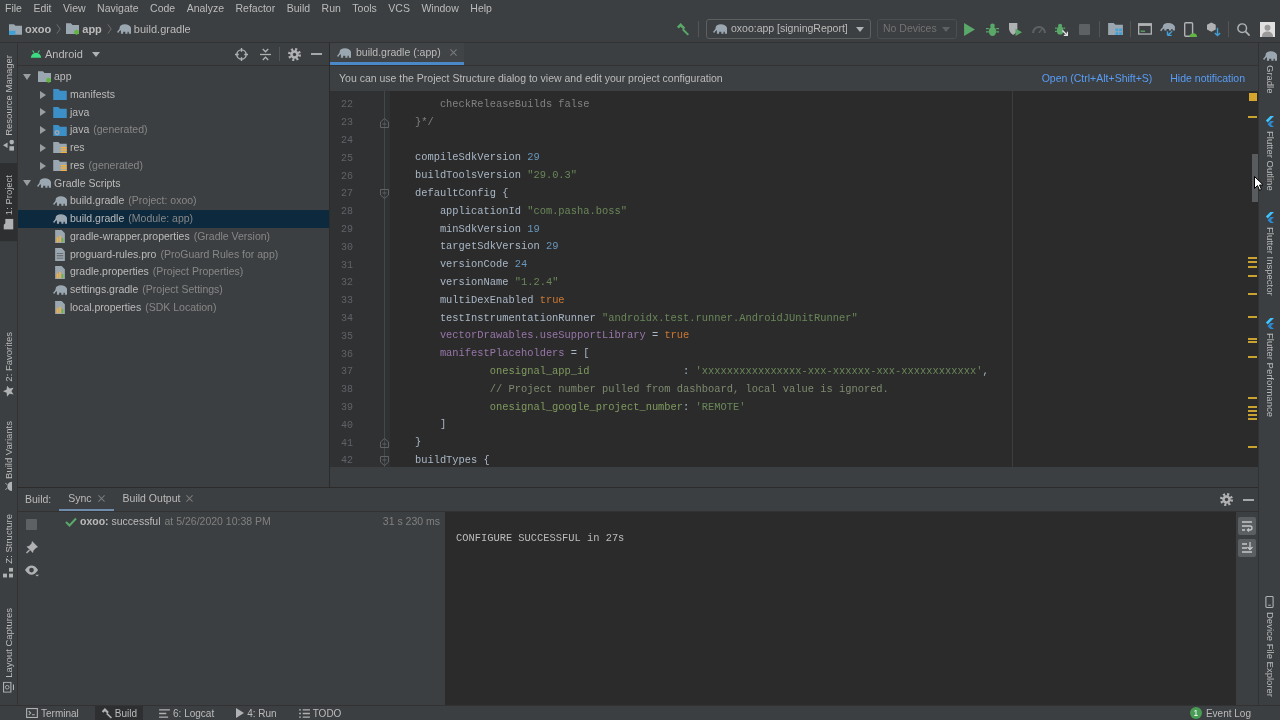  What do you see at coordinates (1220, 712) in the screenshot?
I see `event-log-button: 1 Event Log` at bounding box center [1220, 712].